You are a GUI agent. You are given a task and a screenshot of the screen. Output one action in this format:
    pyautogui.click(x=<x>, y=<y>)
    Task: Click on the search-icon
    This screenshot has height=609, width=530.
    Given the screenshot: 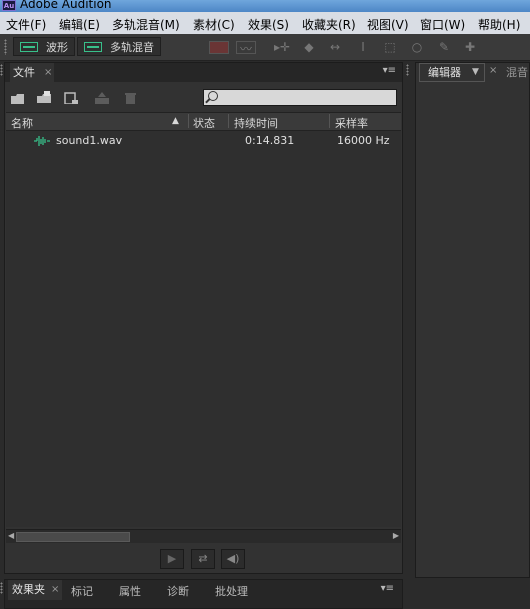 What is the action you would take?
    pyautogui.click(x=213, y=96)
    